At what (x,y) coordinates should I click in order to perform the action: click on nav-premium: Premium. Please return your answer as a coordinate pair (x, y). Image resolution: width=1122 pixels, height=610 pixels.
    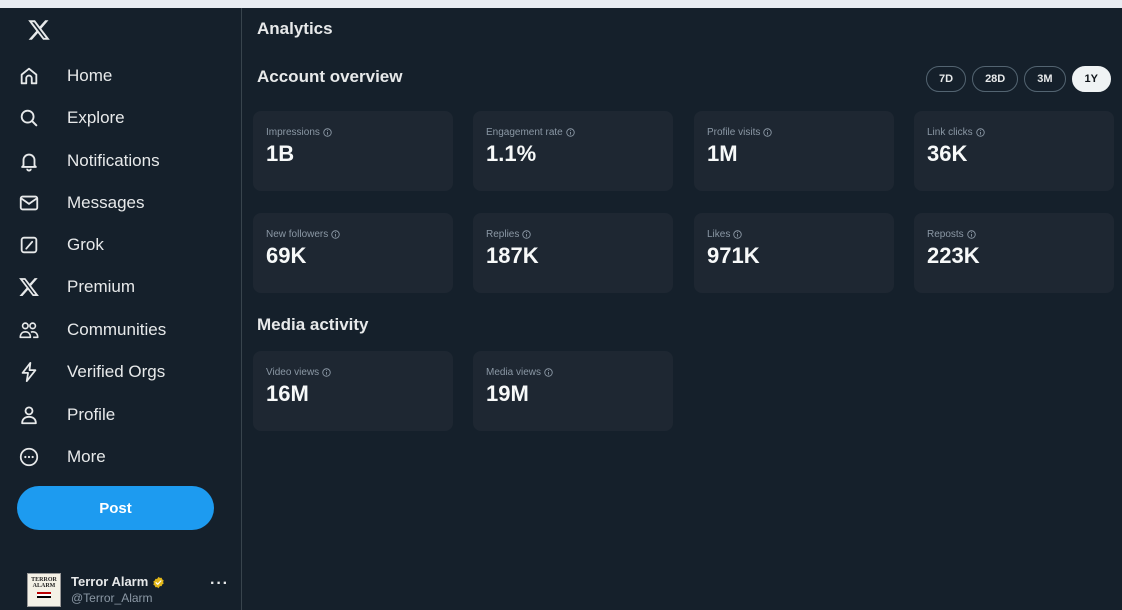
    Looking at the image, I should click on (76, 287).